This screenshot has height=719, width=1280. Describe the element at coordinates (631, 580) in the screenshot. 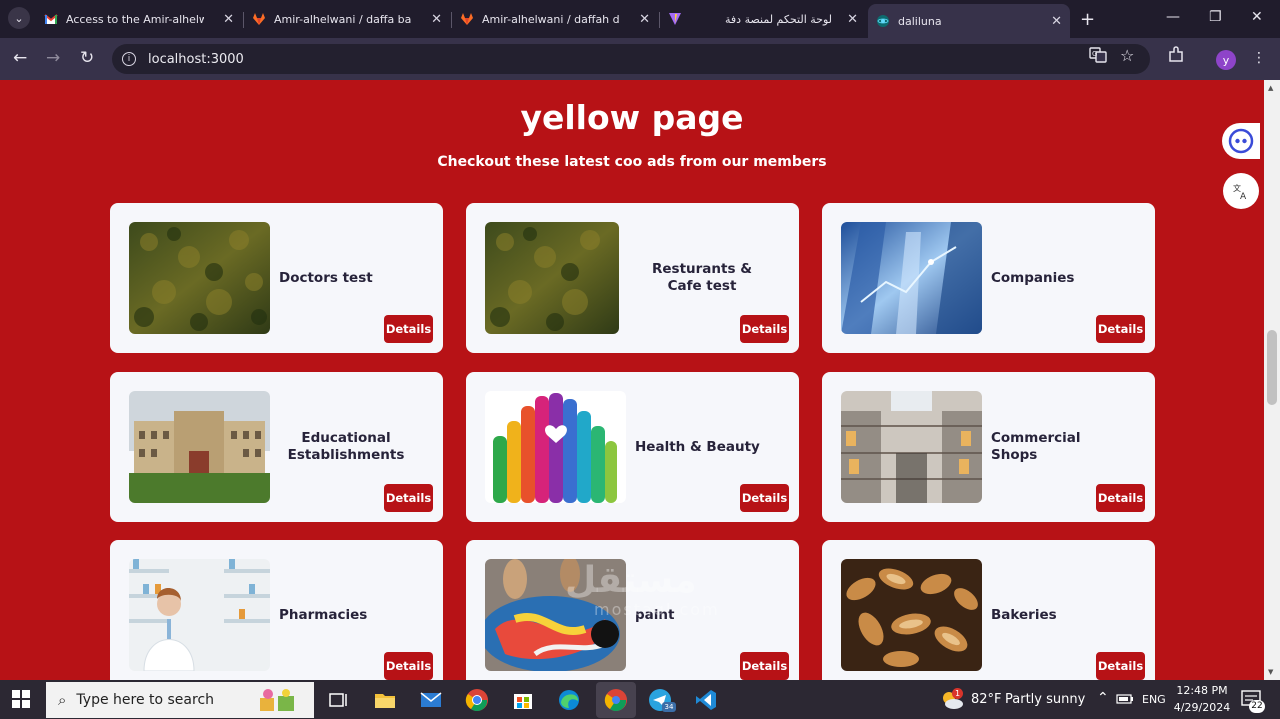

I see `watermark-arabic: مستقل` at that location.